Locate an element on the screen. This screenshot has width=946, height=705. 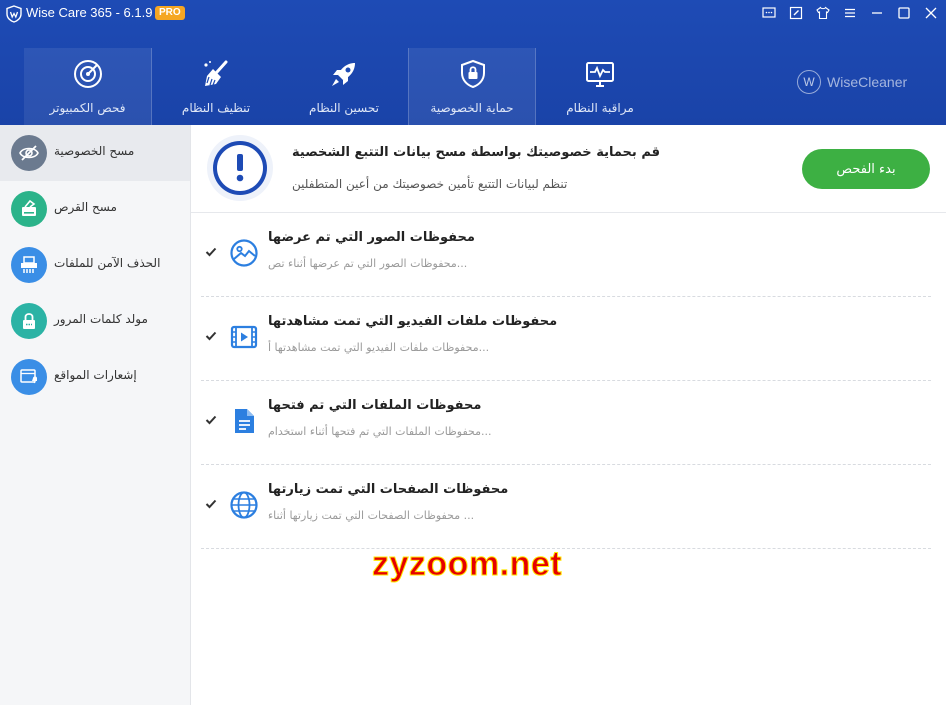
watermark-text: zyzoom.net is located at coordinates (467, 564).